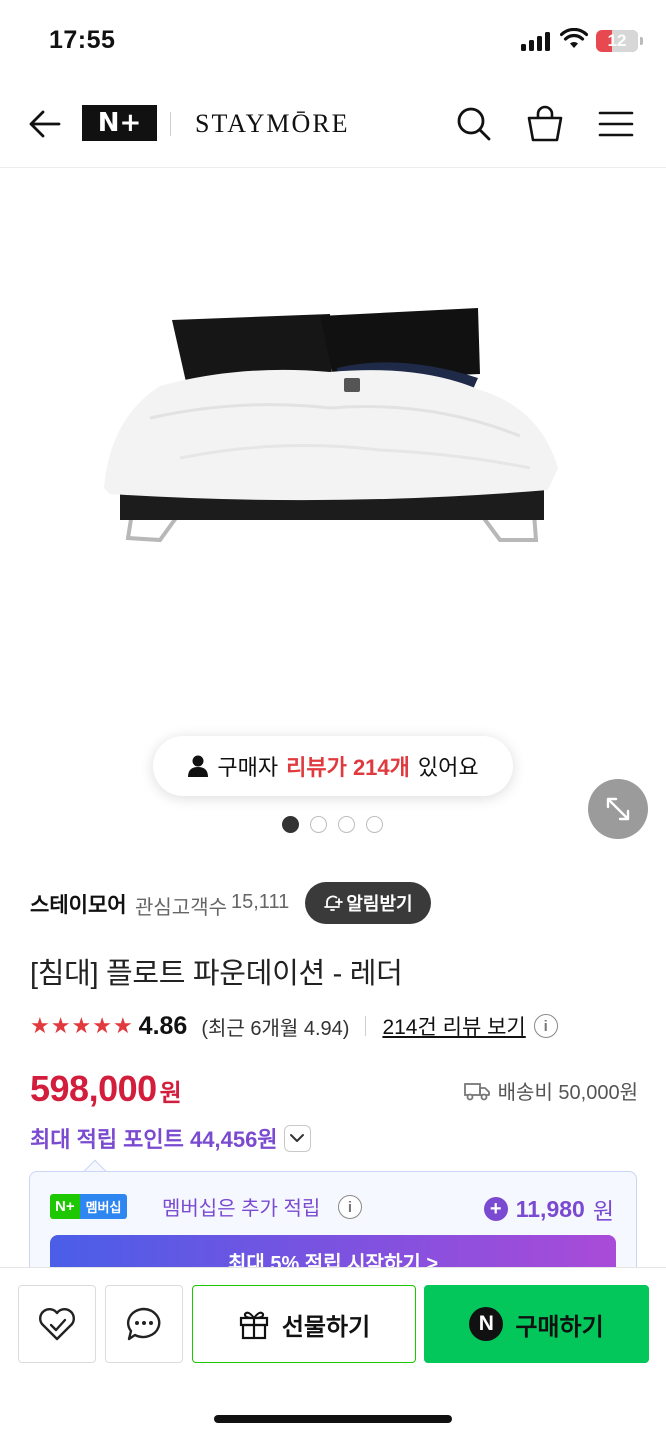  I want to click on review-prefix: 구매자, so click(248, 767).